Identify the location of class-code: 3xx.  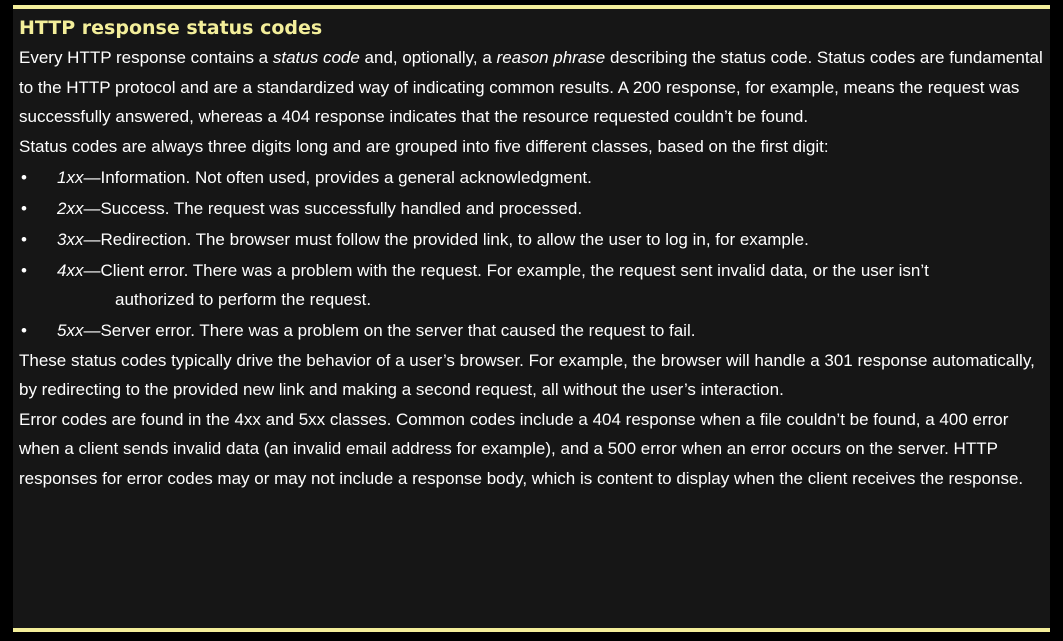
(70, 239).